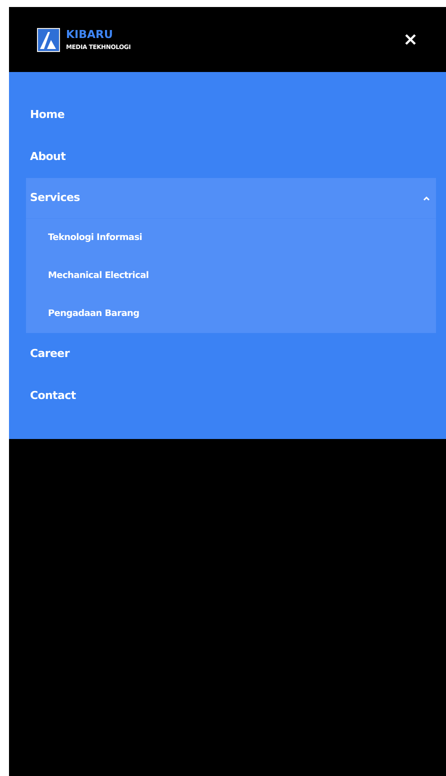  I want to click on close-icon, so click(410, 39).